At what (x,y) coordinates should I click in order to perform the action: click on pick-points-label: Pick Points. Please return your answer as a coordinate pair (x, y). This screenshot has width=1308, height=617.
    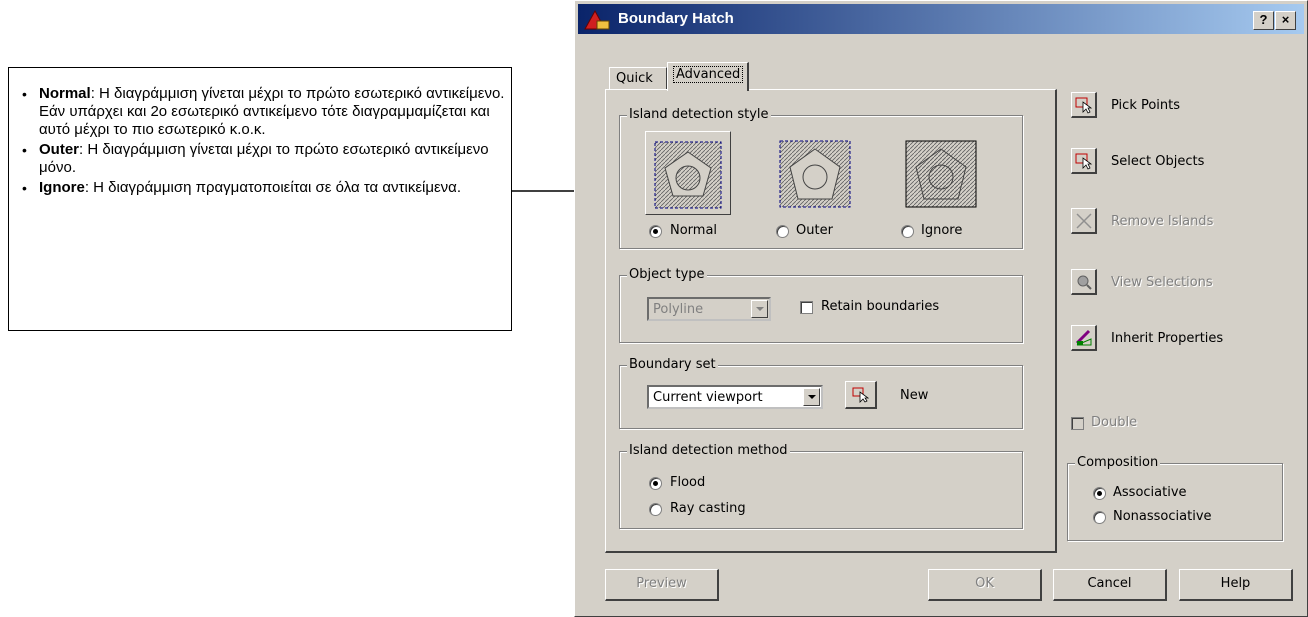
    Looking at the image, I should click on (1145, 105).